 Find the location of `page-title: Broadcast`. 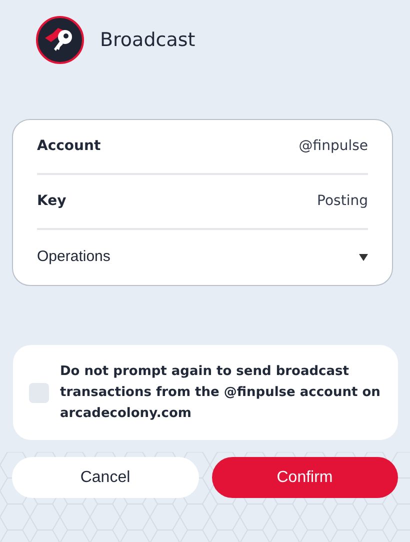

page-title: Broadcast is located at coordinates (148, 40).